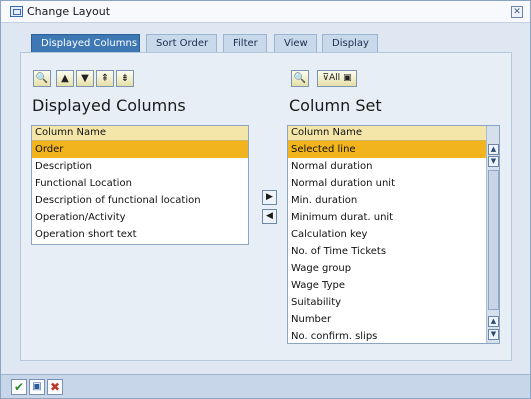 The image size is (531, 399). What do you see at coordinates (387, 285) in the screenshot?
I see `list-item: Wage Type` at bounding box center [387, 285].